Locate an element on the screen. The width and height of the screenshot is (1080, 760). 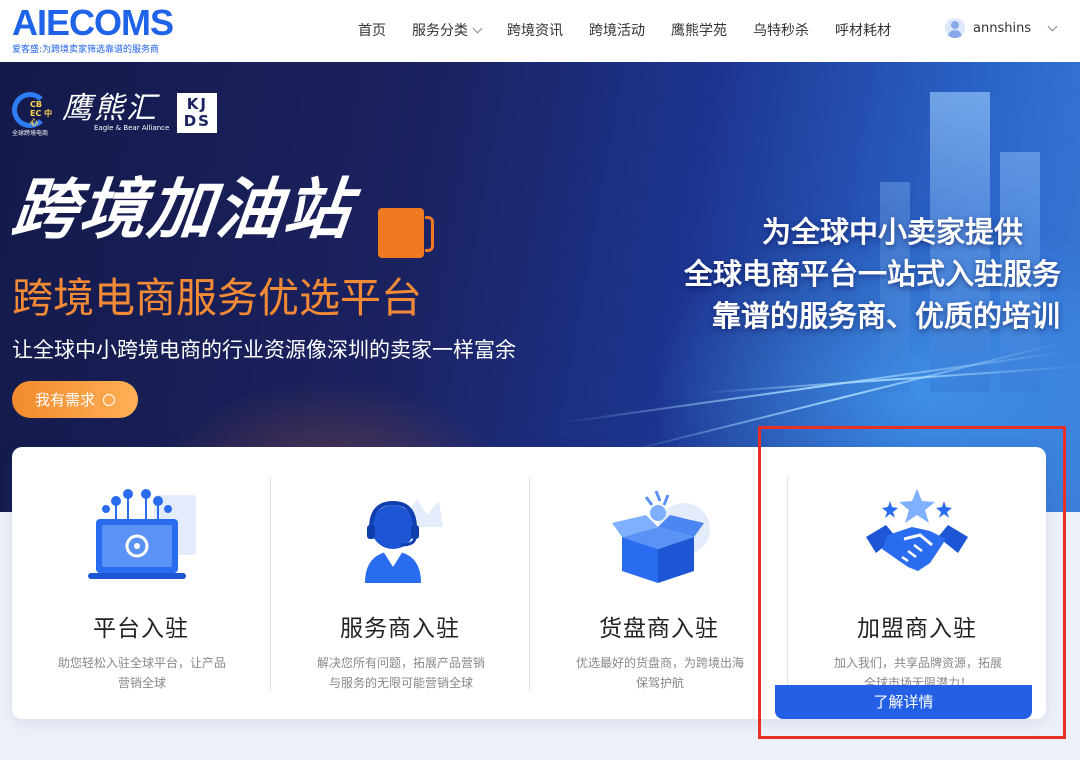
nav-home: 首页 is located at coordinates (372, 30).